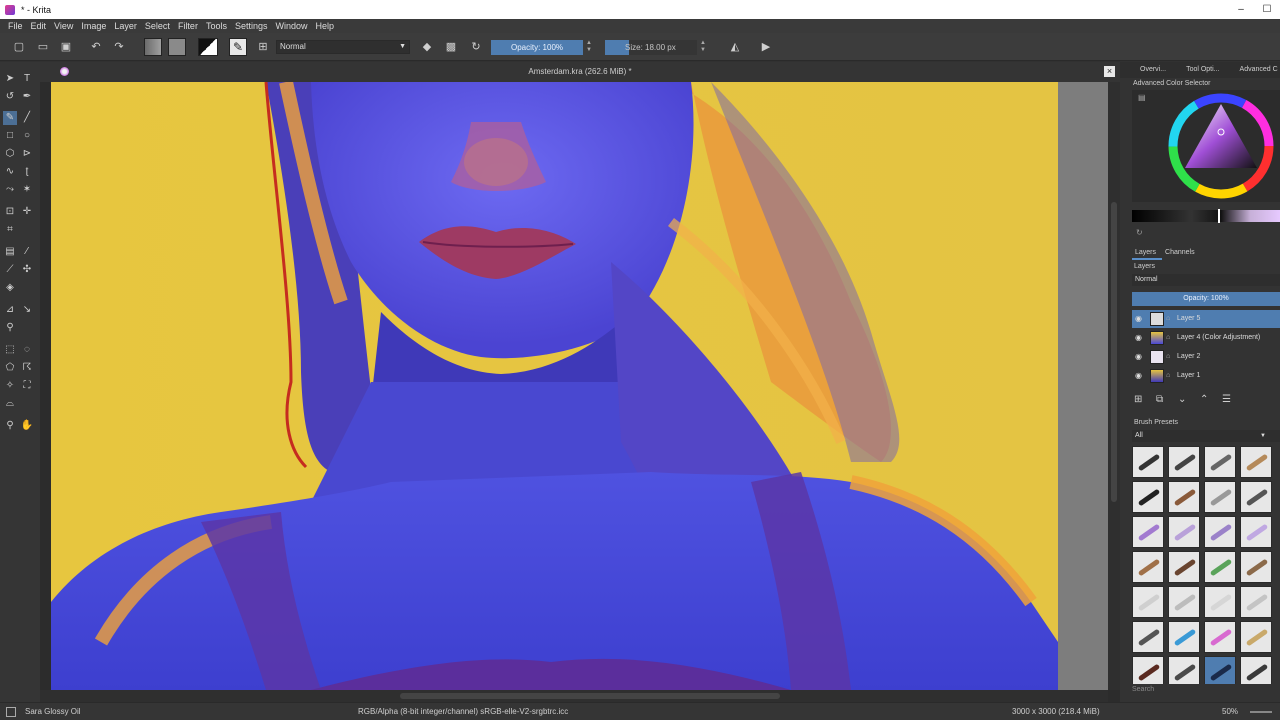 This screenshot has height=720, width=1280. Describe the element at coordinates (1142, 98) in the screenshot. I see `selector-menu-icon: ▤` at that location.